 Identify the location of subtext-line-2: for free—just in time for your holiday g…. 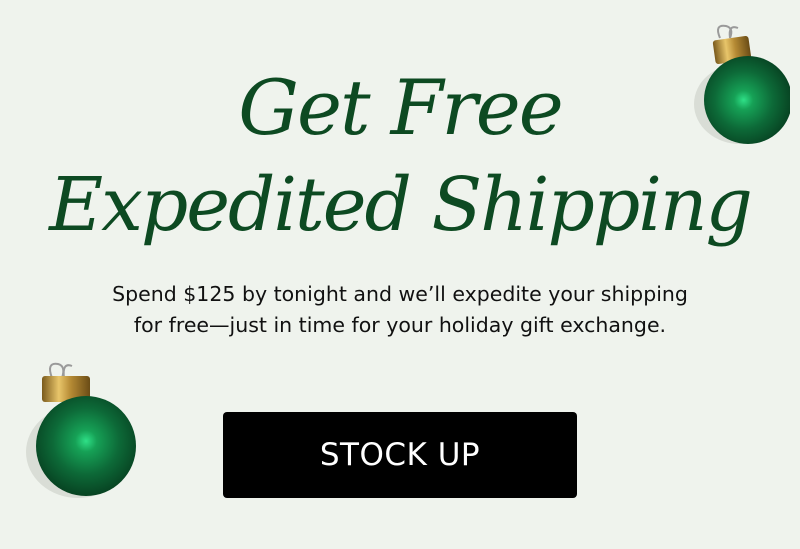
(400, 325).